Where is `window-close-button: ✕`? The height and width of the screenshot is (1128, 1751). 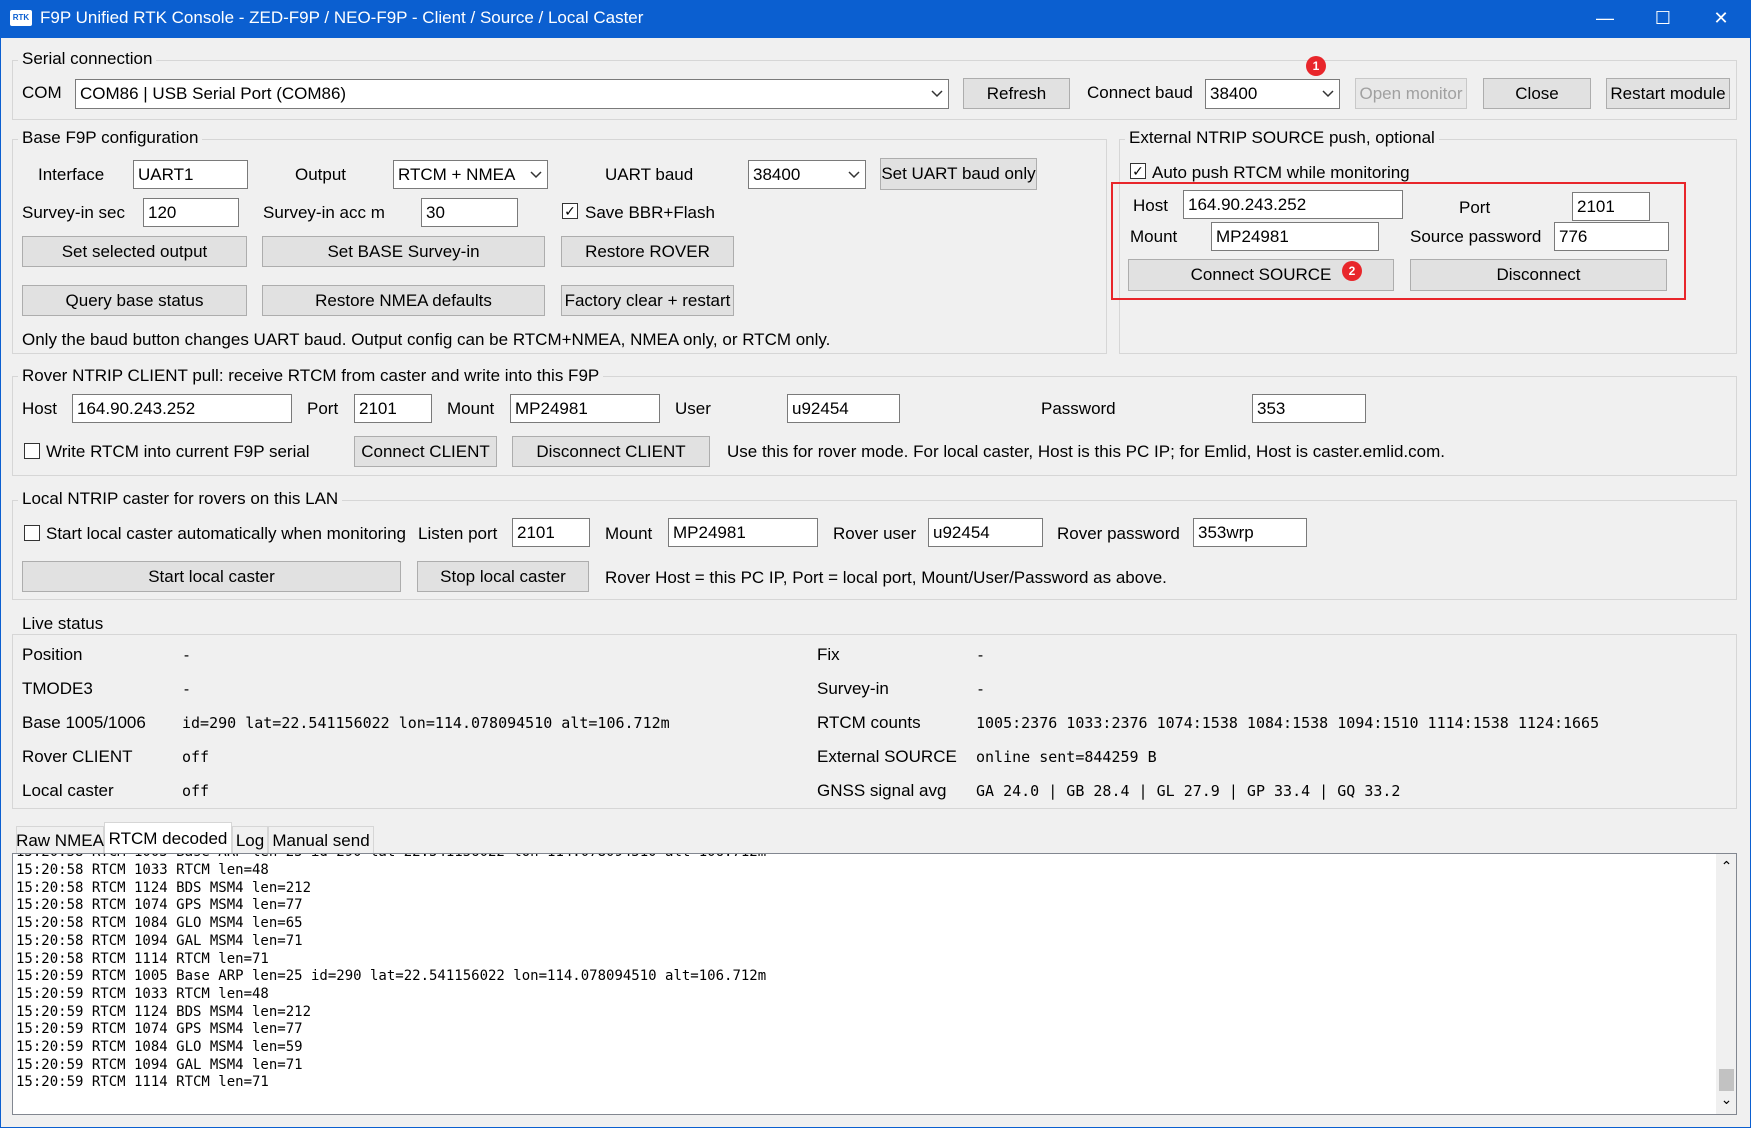
window-close-button: ✕ is located at coordinates (1721, 19).